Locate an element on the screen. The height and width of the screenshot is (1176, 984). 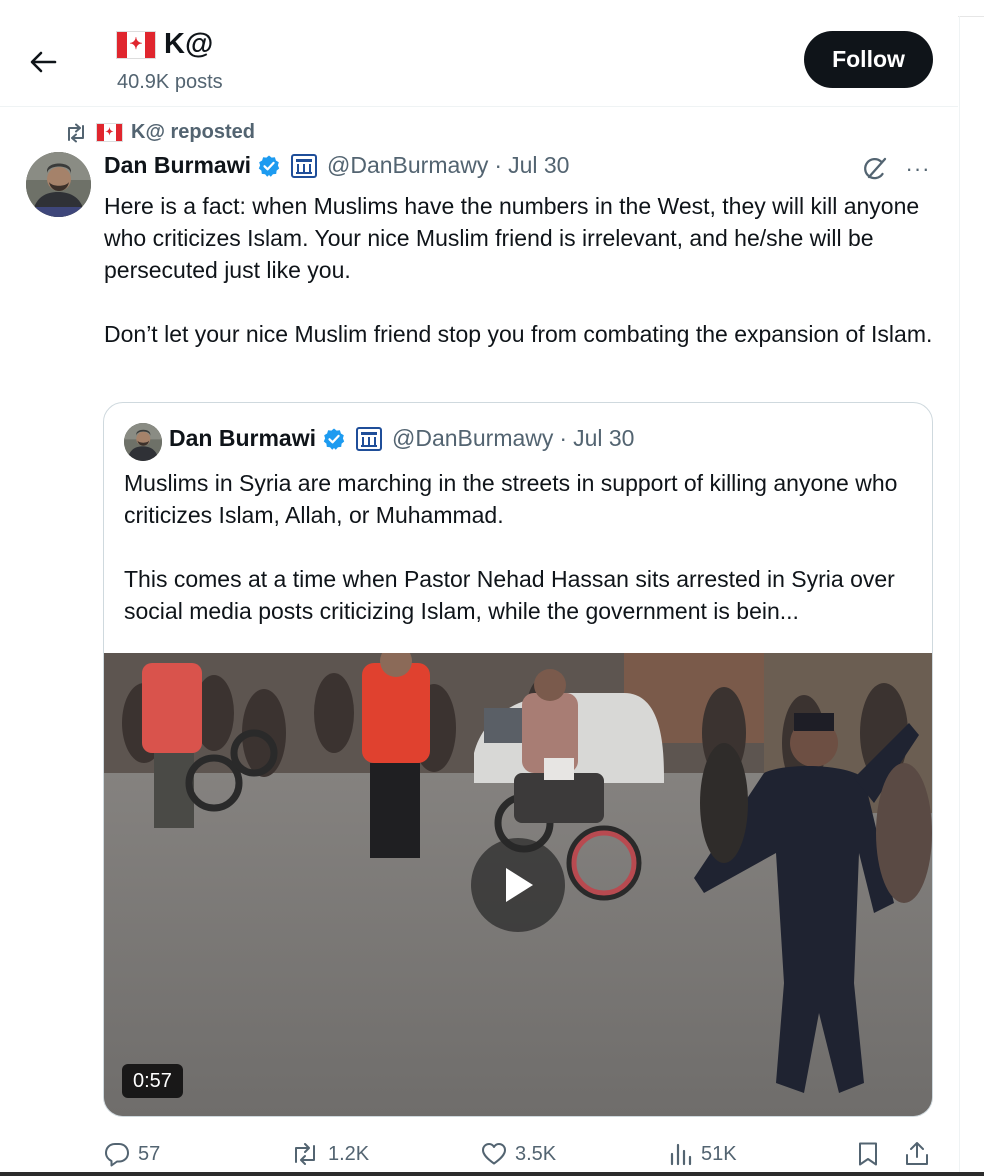
share-button is located at coordinates (917, 1154).